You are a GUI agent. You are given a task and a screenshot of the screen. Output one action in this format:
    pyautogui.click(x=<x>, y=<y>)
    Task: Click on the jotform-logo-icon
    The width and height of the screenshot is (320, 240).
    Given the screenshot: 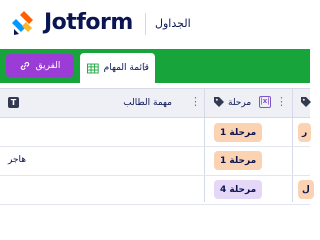 What is the action you would take?
    pyautogui.click(x=24, y=23)
    